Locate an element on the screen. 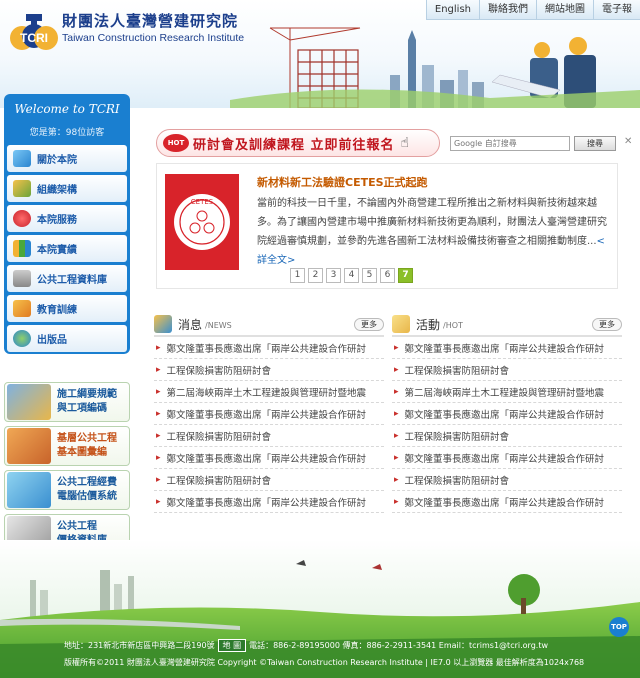 The width and height of the screenshot is (640, 678). sidebar-item-database: 公共工程資料庫 is located at coordinates (67, 278).